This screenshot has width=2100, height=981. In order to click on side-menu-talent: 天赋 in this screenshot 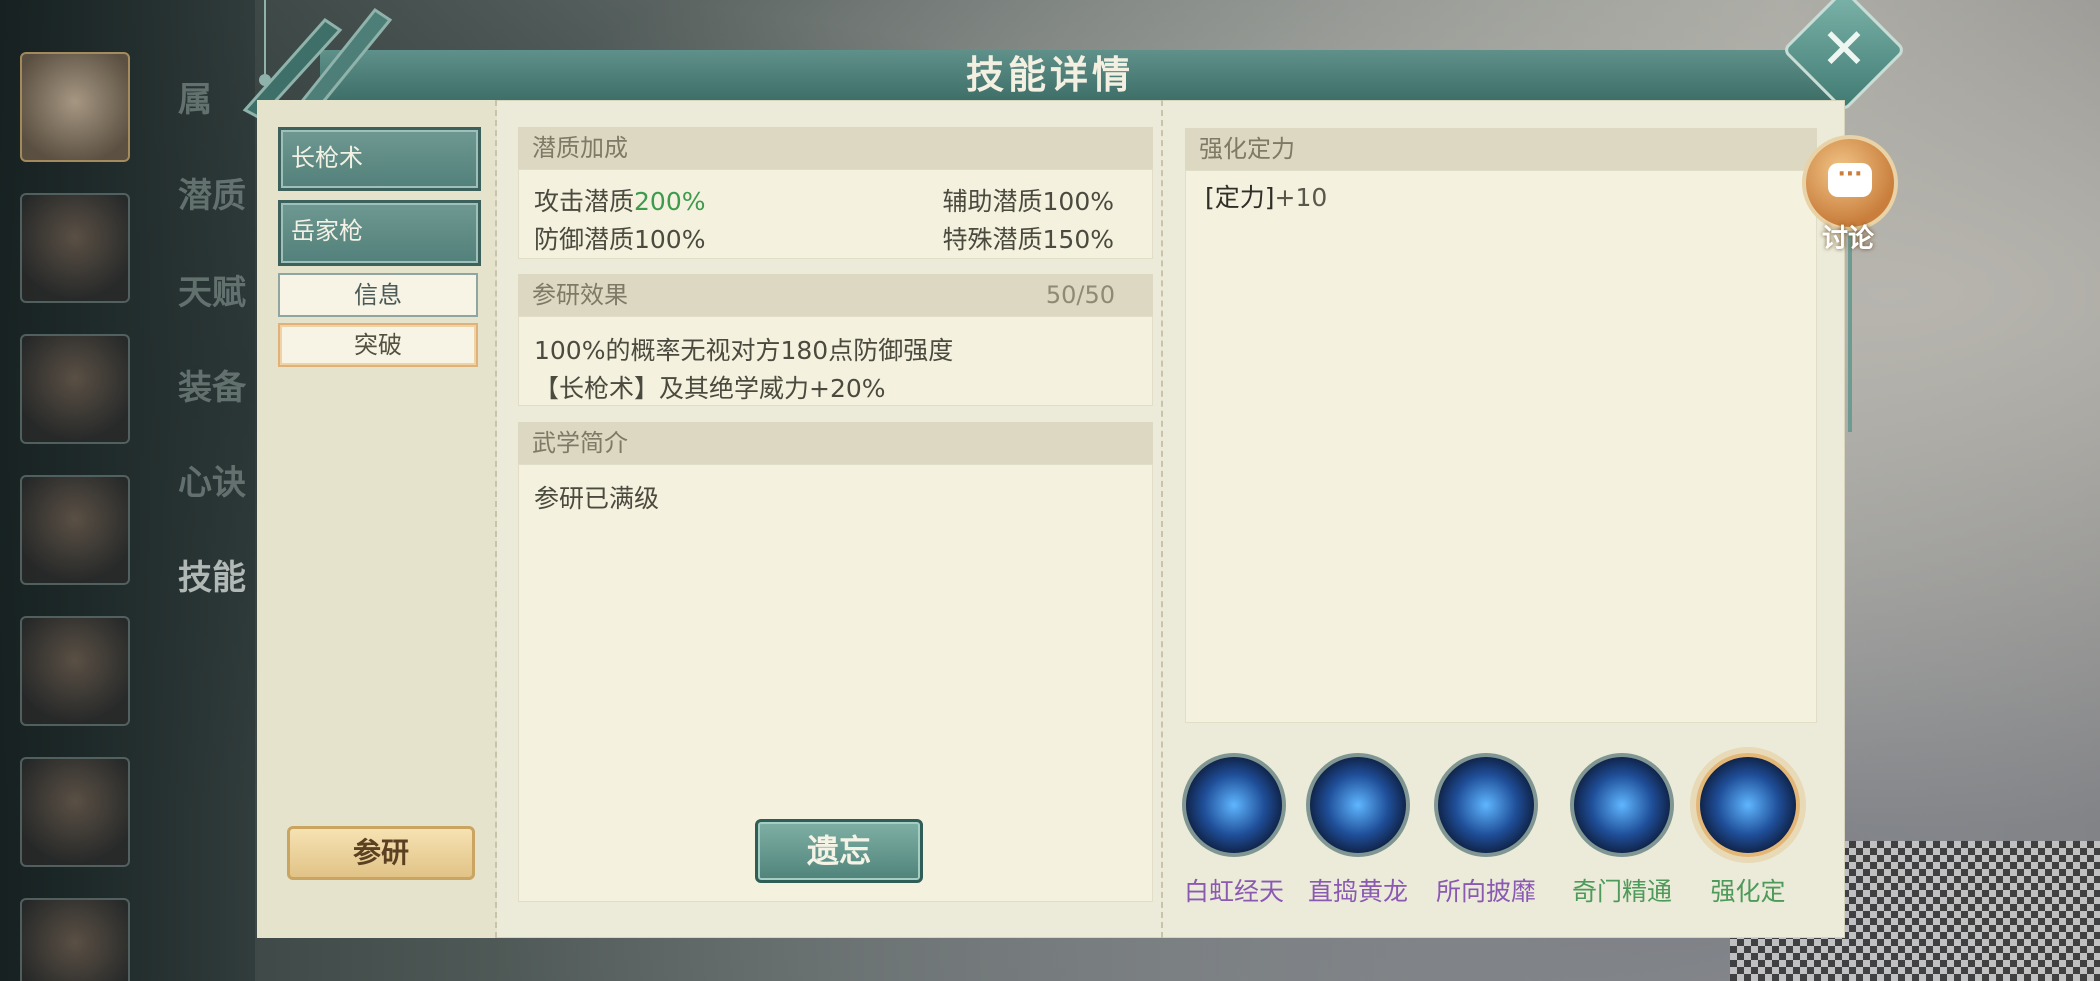, I will do `click(212, 289)`.